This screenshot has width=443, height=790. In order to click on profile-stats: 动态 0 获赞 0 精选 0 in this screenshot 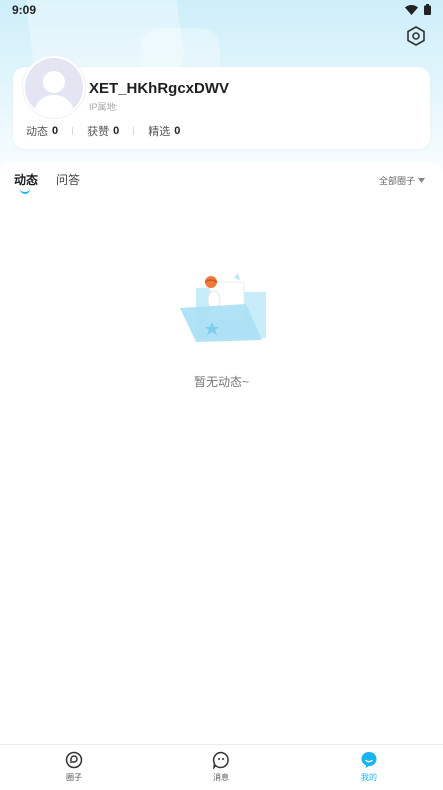, I will do `click(103, 131)`.